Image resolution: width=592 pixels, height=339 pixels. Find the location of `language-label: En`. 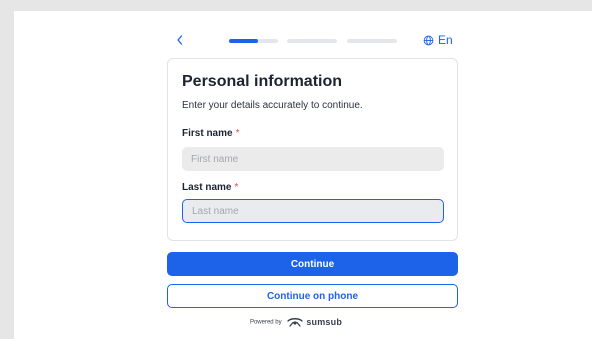

language-label: En is located at coordinates (445, 40).